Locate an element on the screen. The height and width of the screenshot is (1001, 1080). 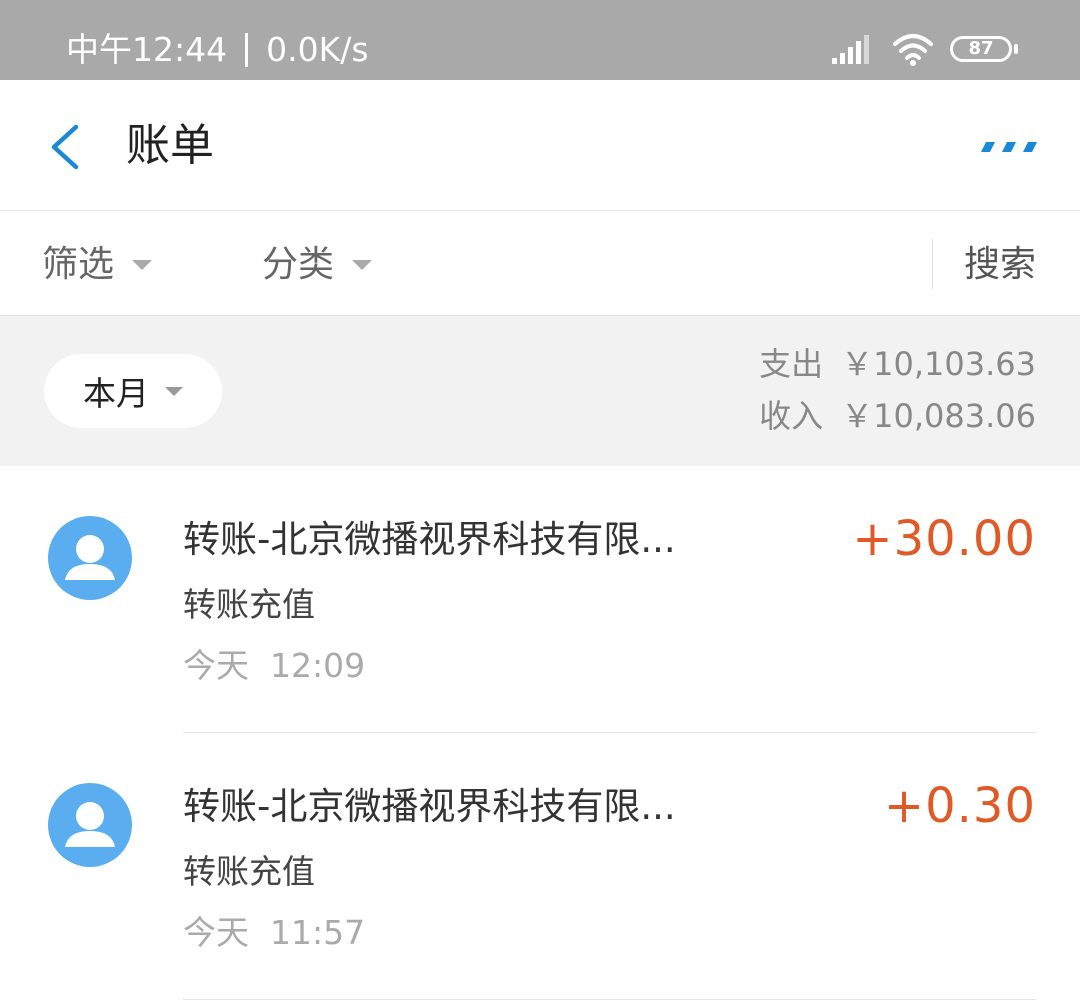
battery-icon: 87 is located at coordinates (984, 49).